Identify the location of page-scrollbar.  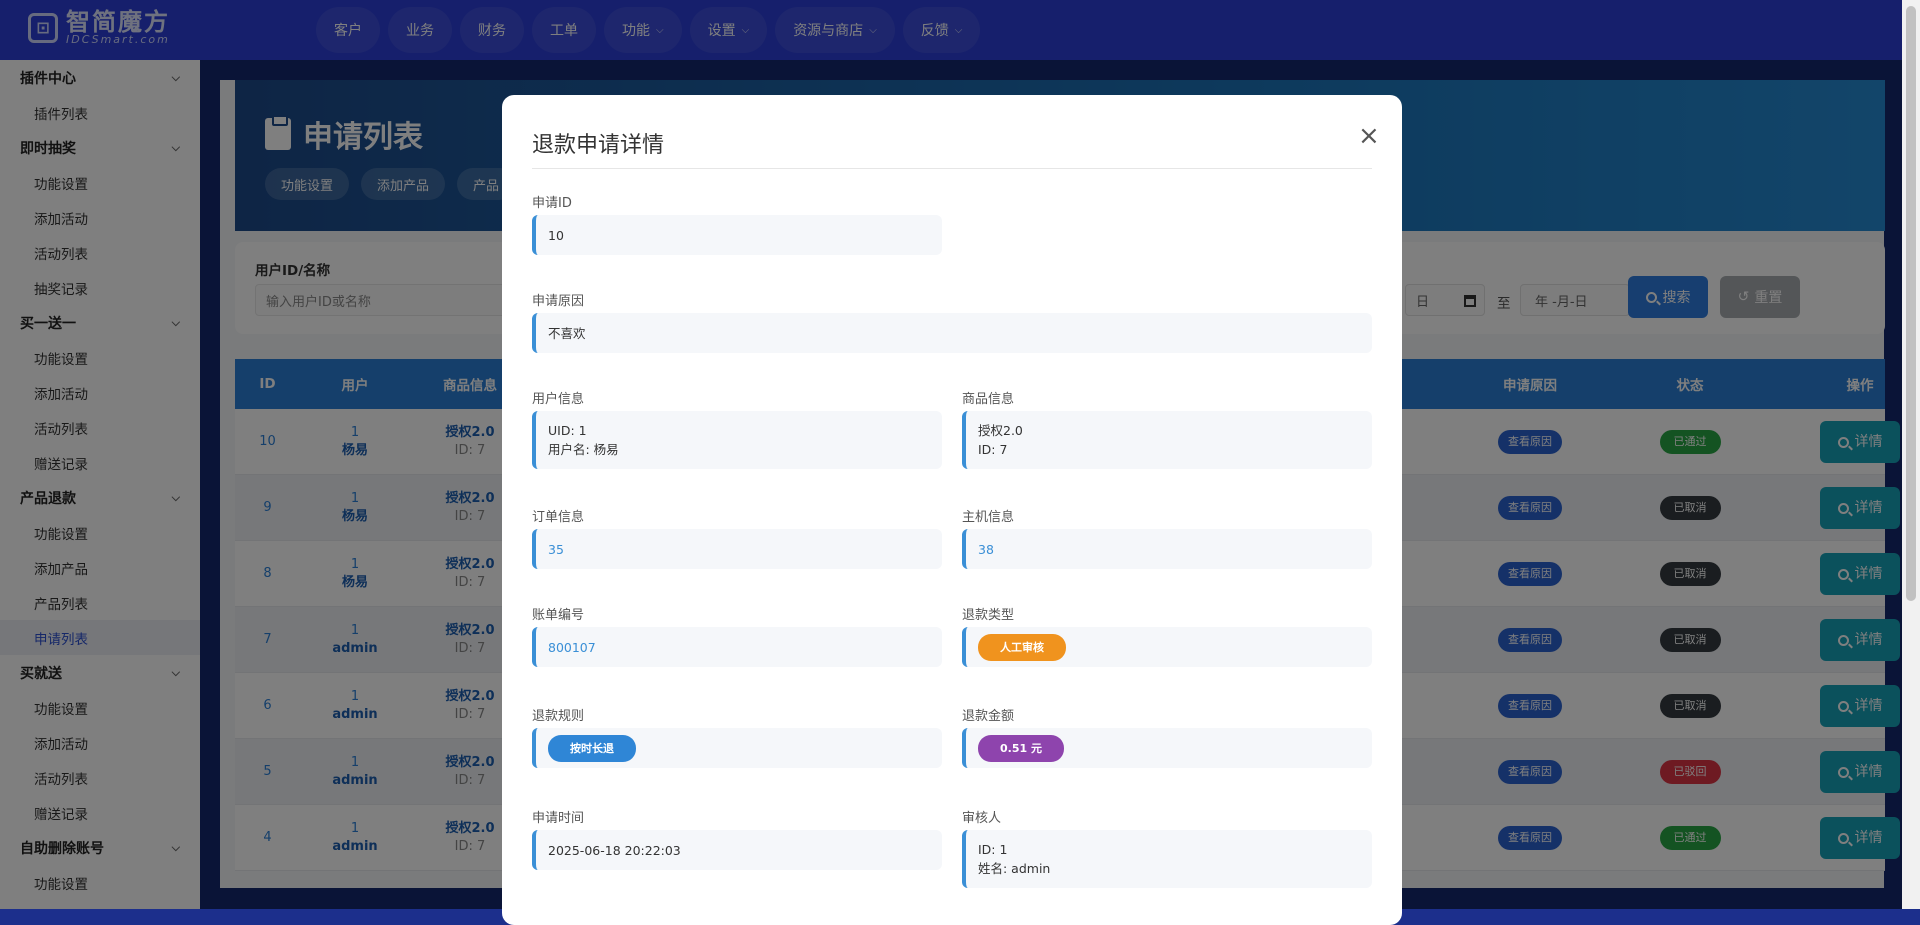
(1911, 454).